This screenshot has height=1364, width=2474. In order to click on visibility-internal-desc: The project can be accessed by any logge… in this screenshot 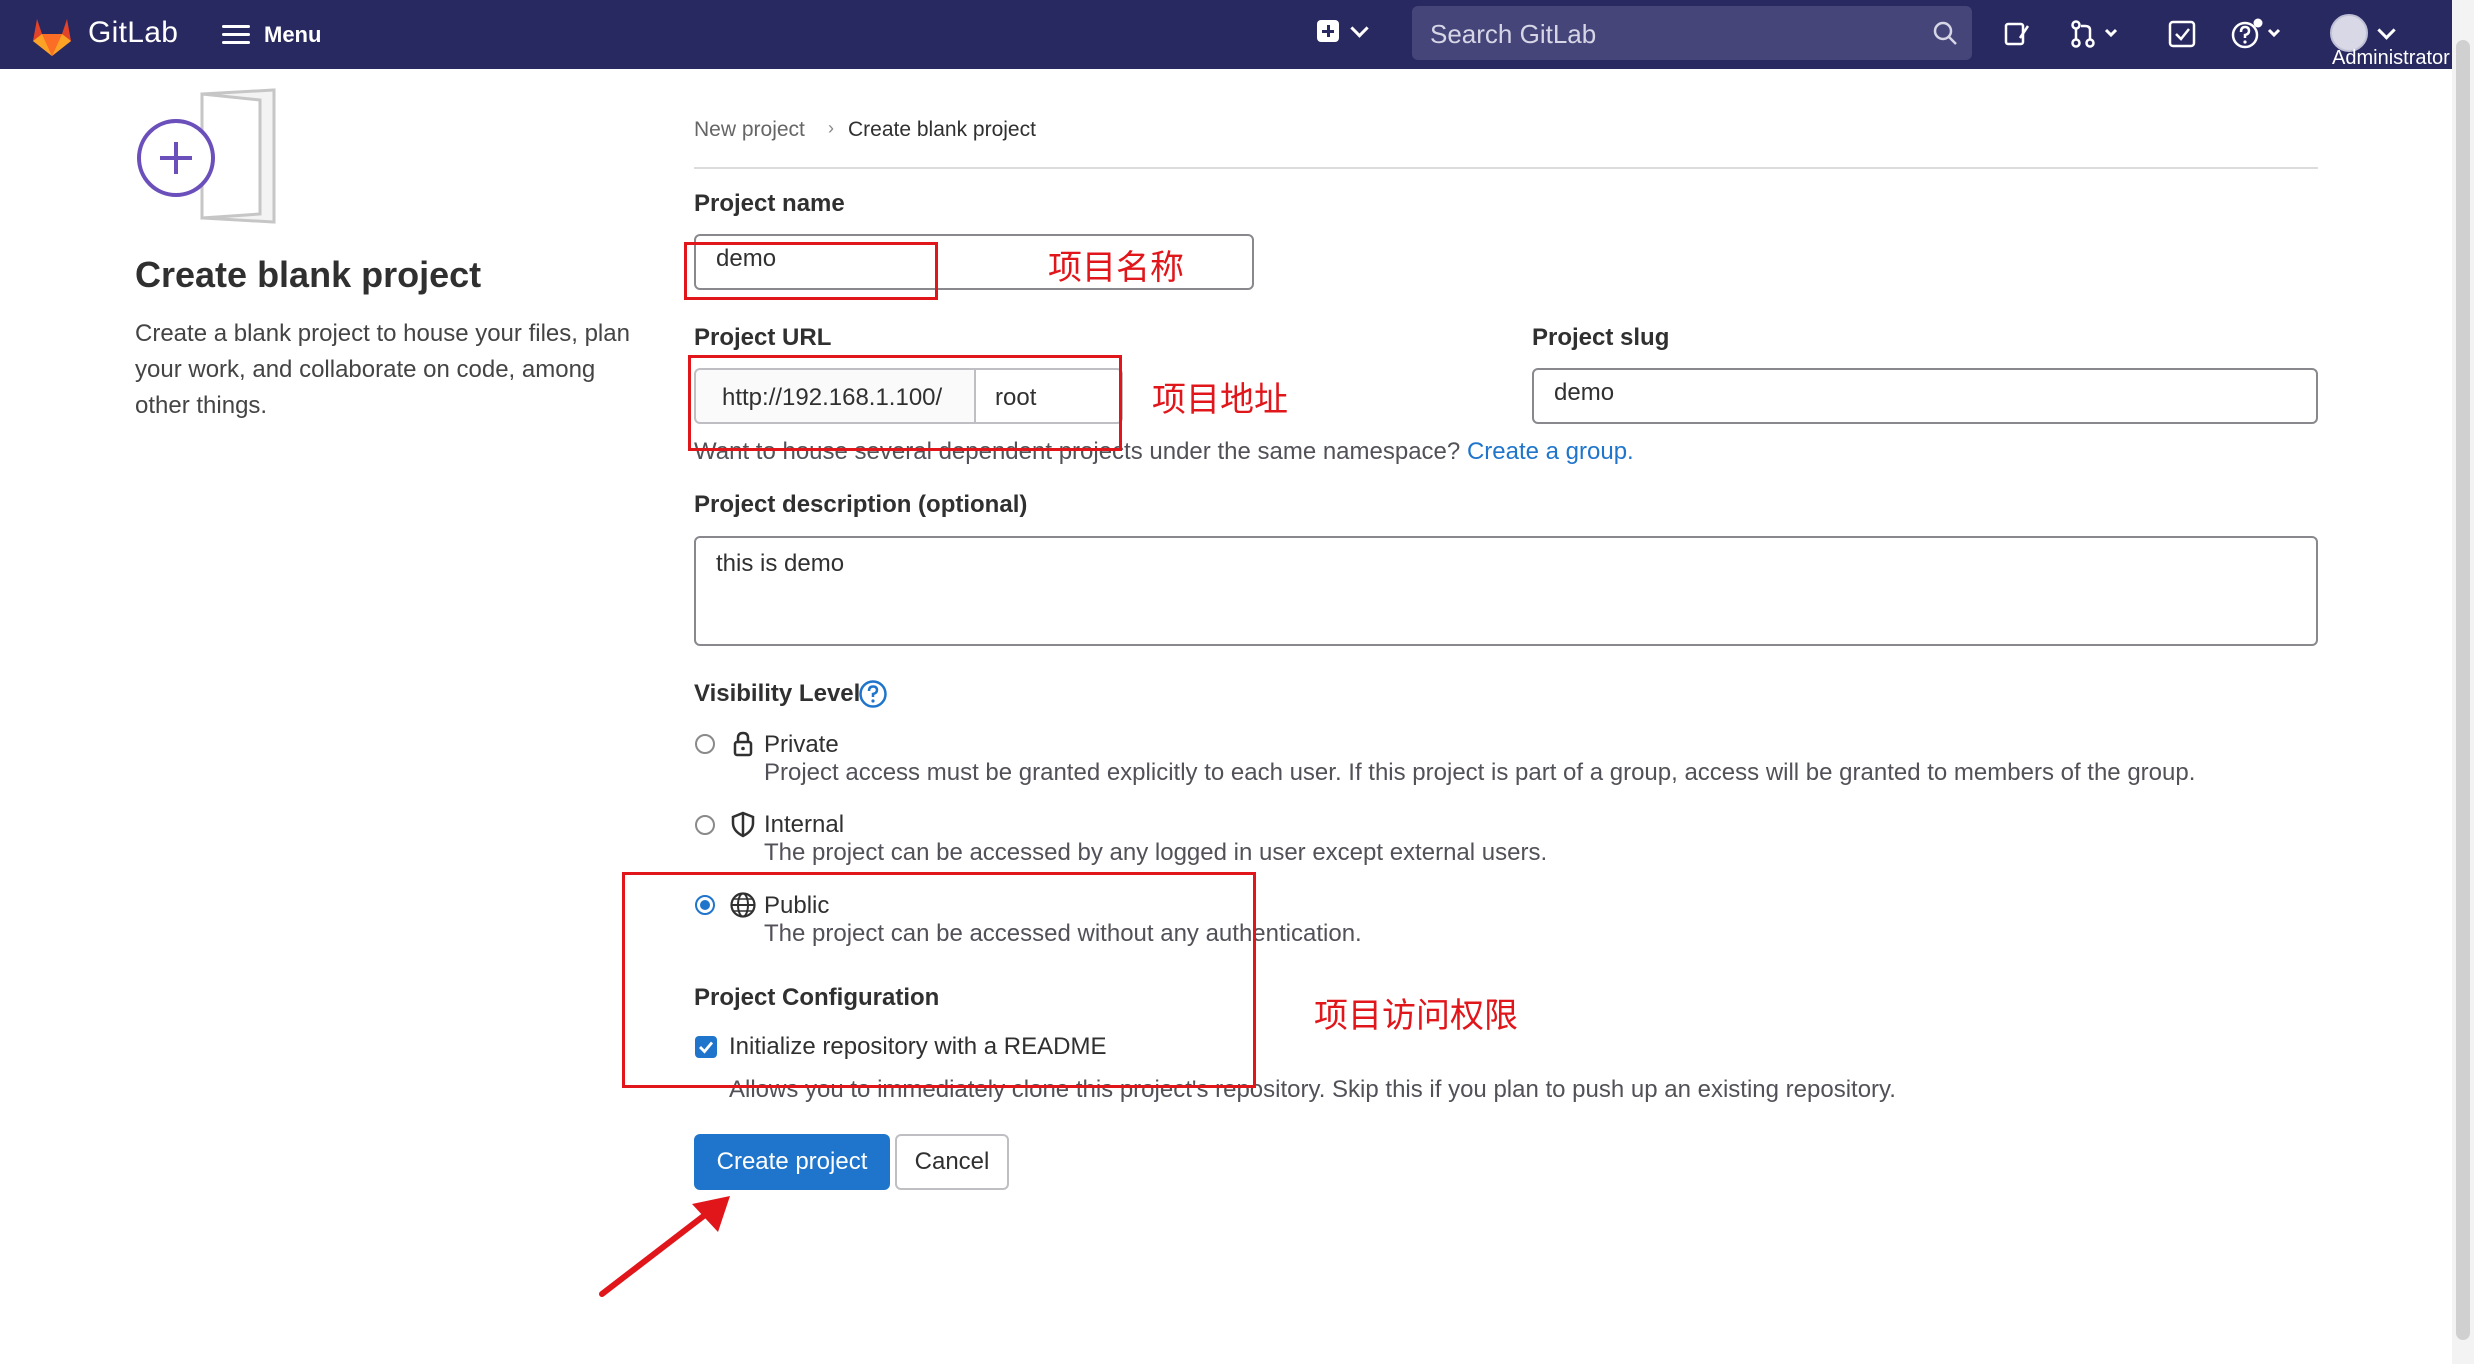, I will do `click(1156, 852)`.